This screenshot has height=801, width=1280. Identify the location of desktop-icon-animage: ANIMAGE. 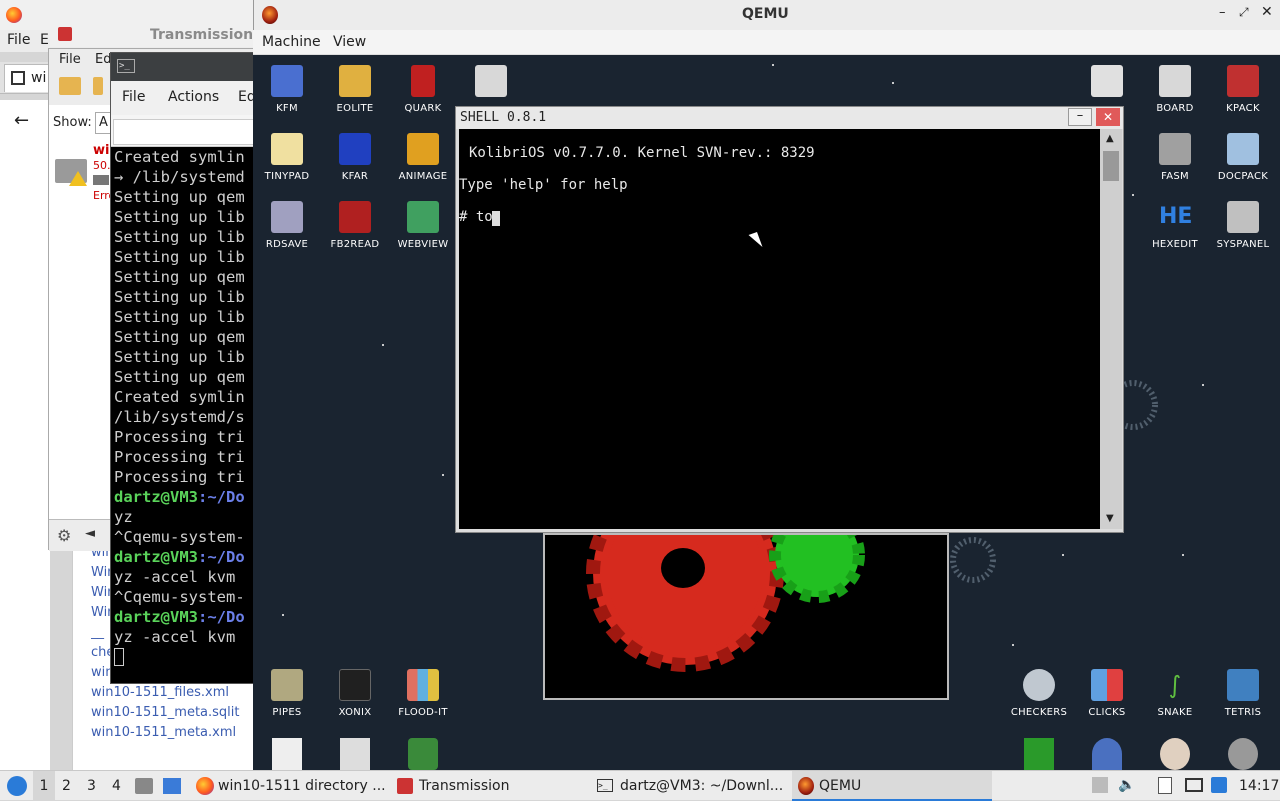
(423, 157).